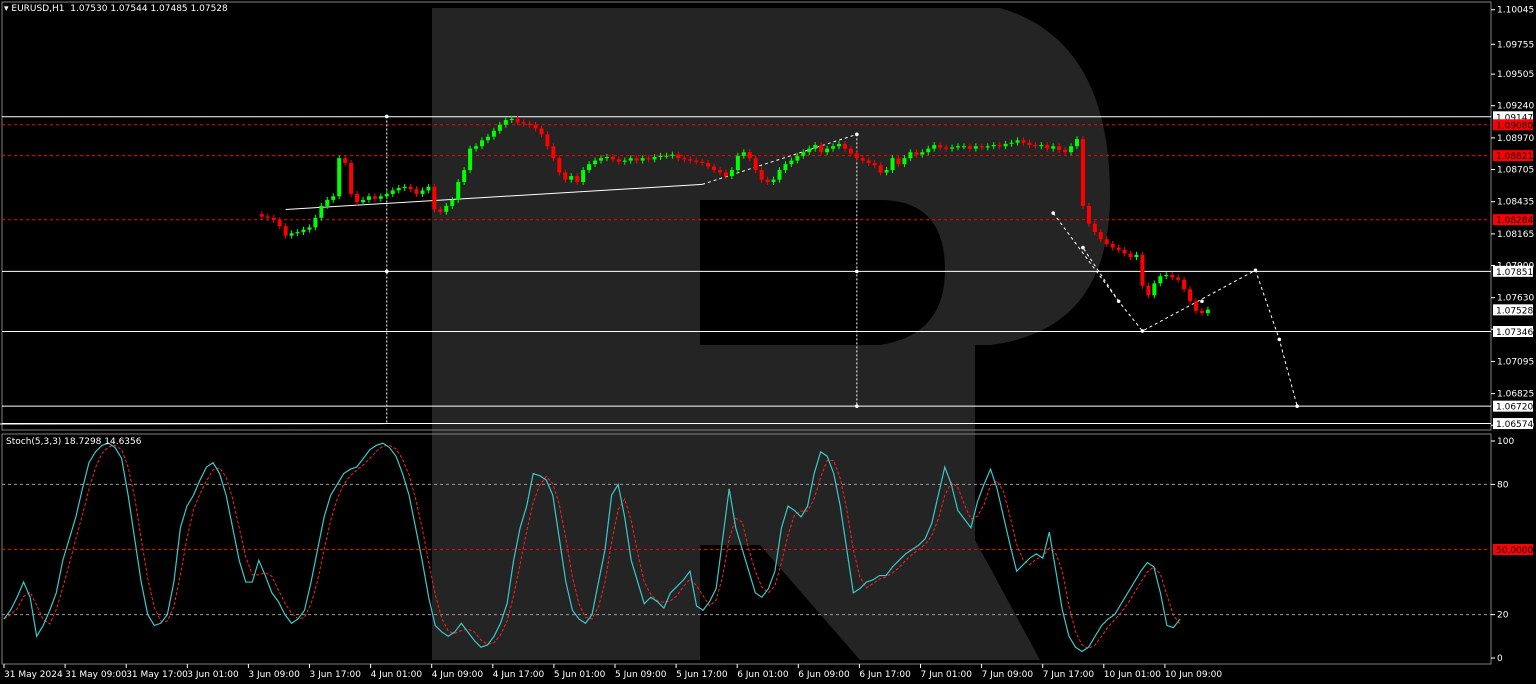  I want to click on price-level-label: 1.06720, so click(1514, 408).